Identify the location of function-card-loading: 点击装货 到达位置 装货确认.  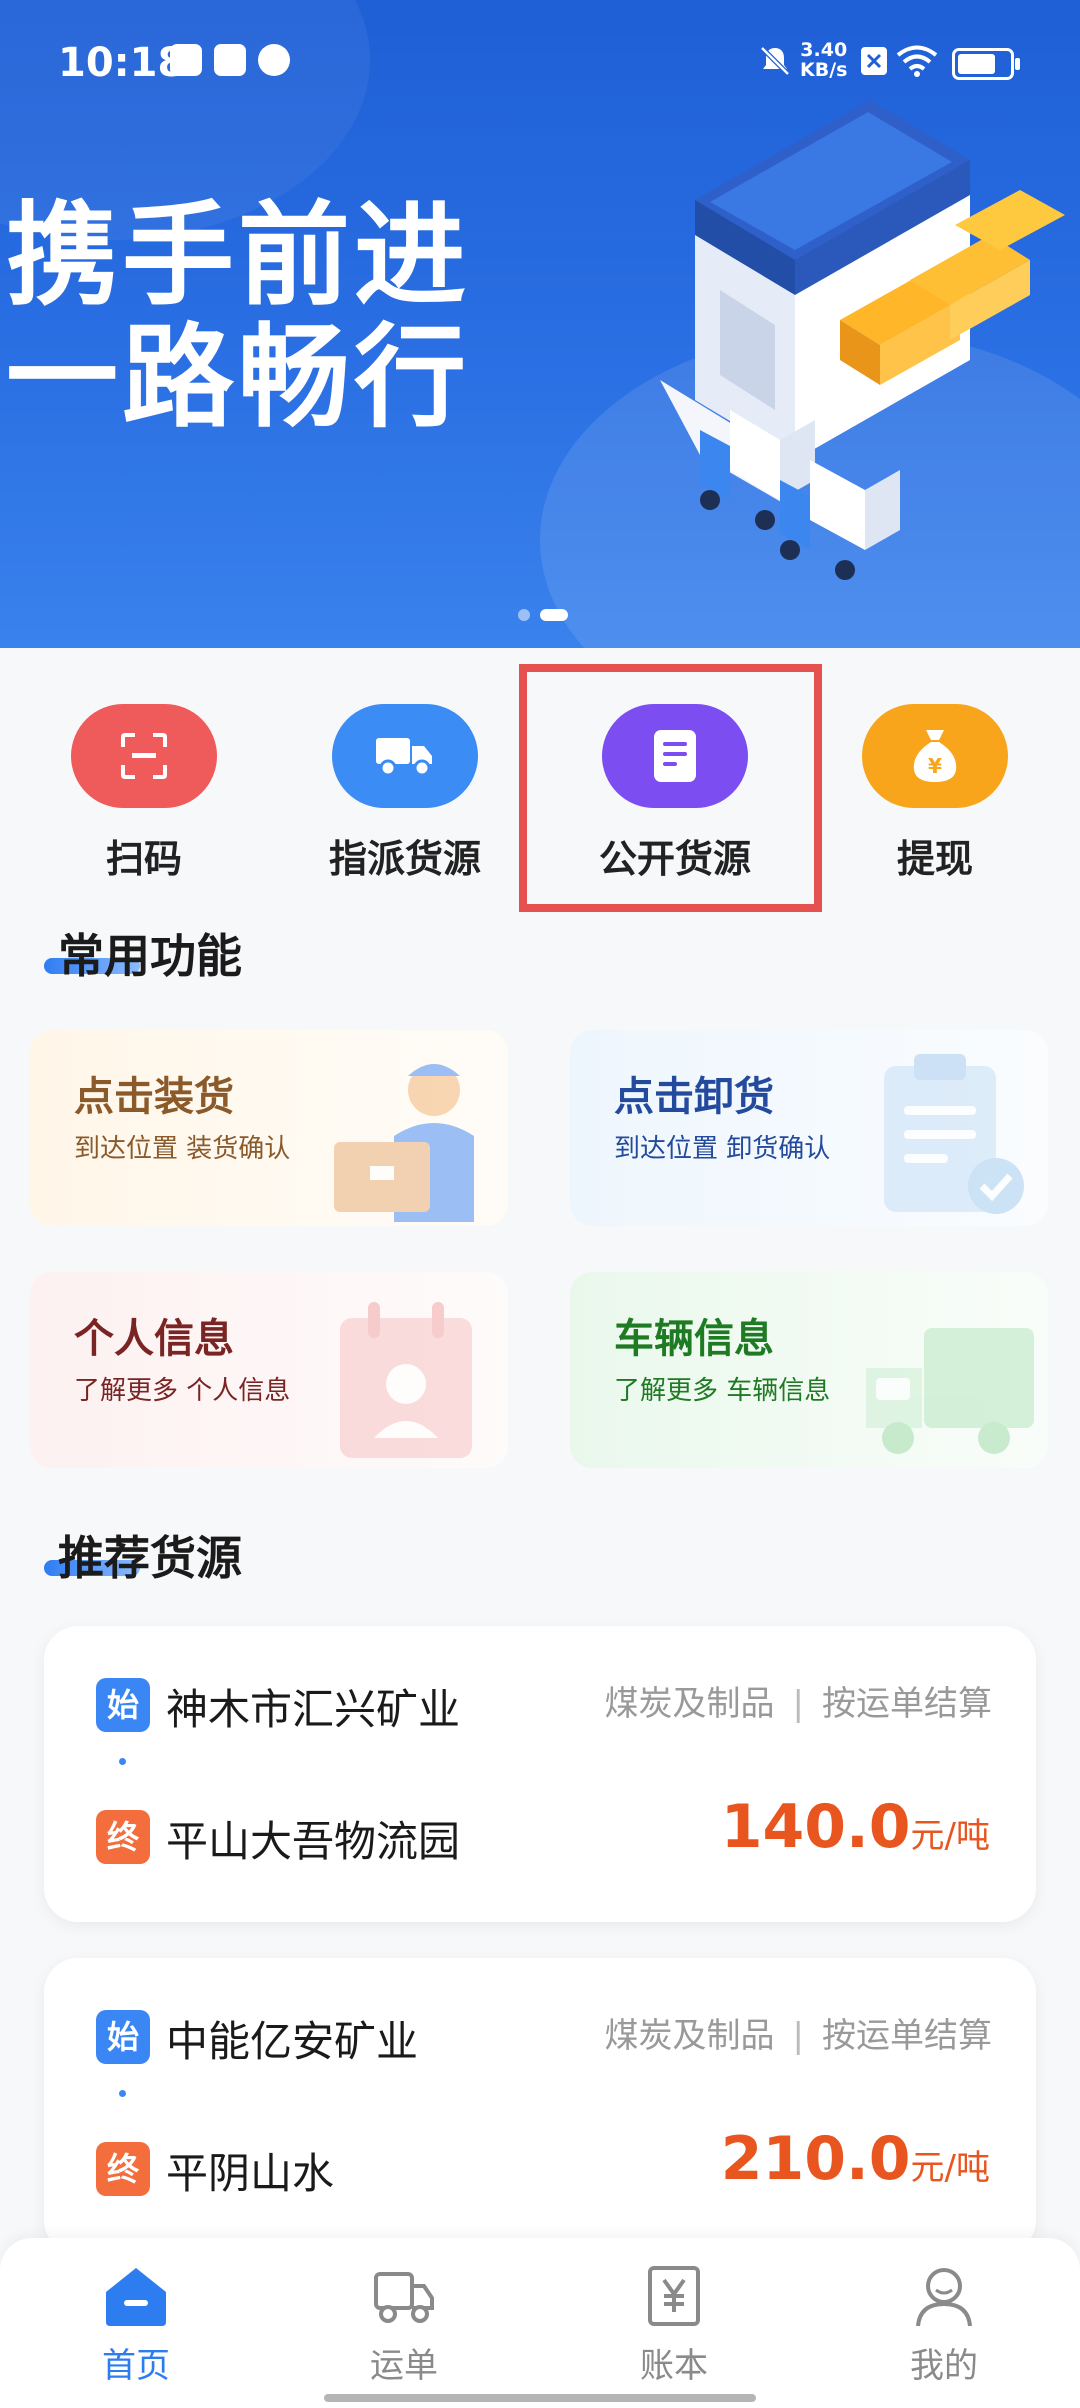
(269, 1128).